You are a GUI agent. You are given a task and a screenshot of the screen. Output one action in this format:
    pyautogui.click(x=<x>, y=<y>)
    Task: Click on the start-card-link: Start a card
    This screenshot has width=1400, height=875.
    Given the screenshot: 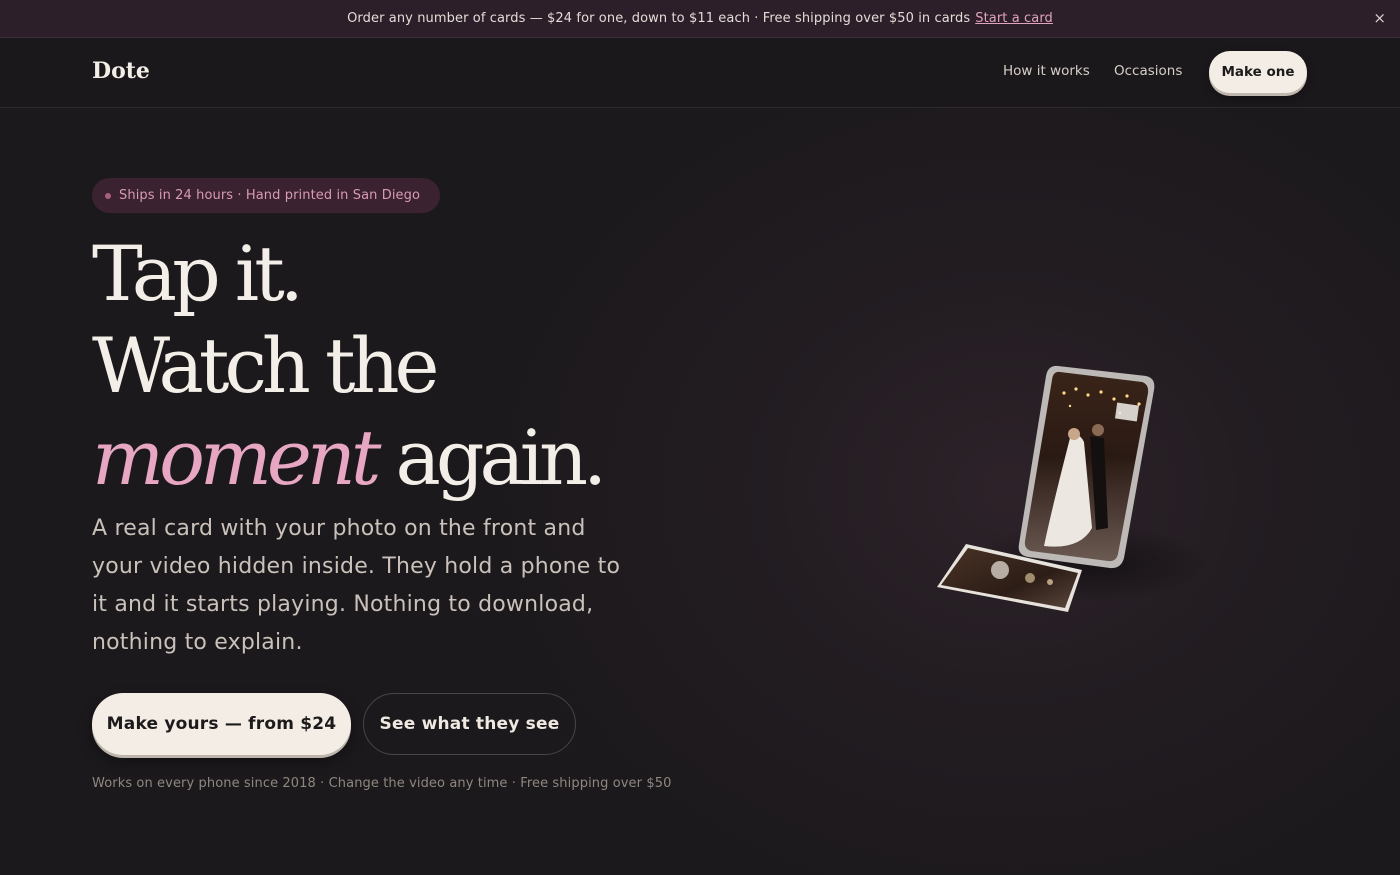 What is the action you would take?
    pyautogui.click(x=1014, y=18)
    